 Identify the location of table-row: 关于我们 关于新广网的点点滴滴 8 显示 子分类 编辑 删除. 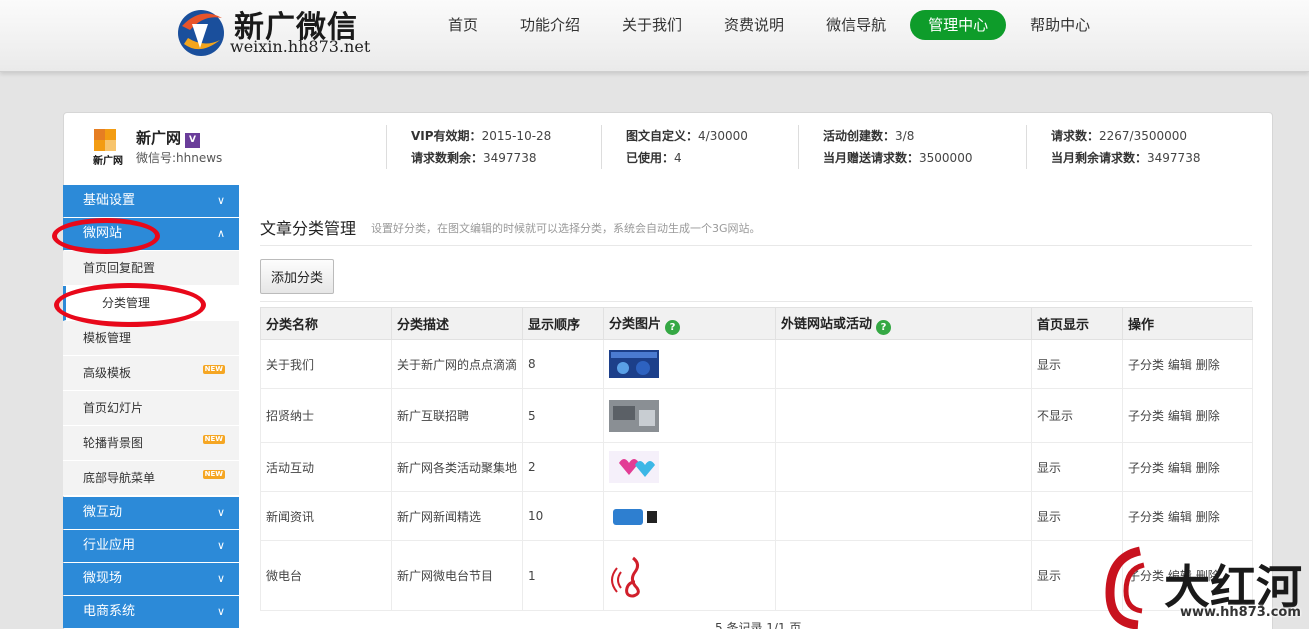
(756, 364).